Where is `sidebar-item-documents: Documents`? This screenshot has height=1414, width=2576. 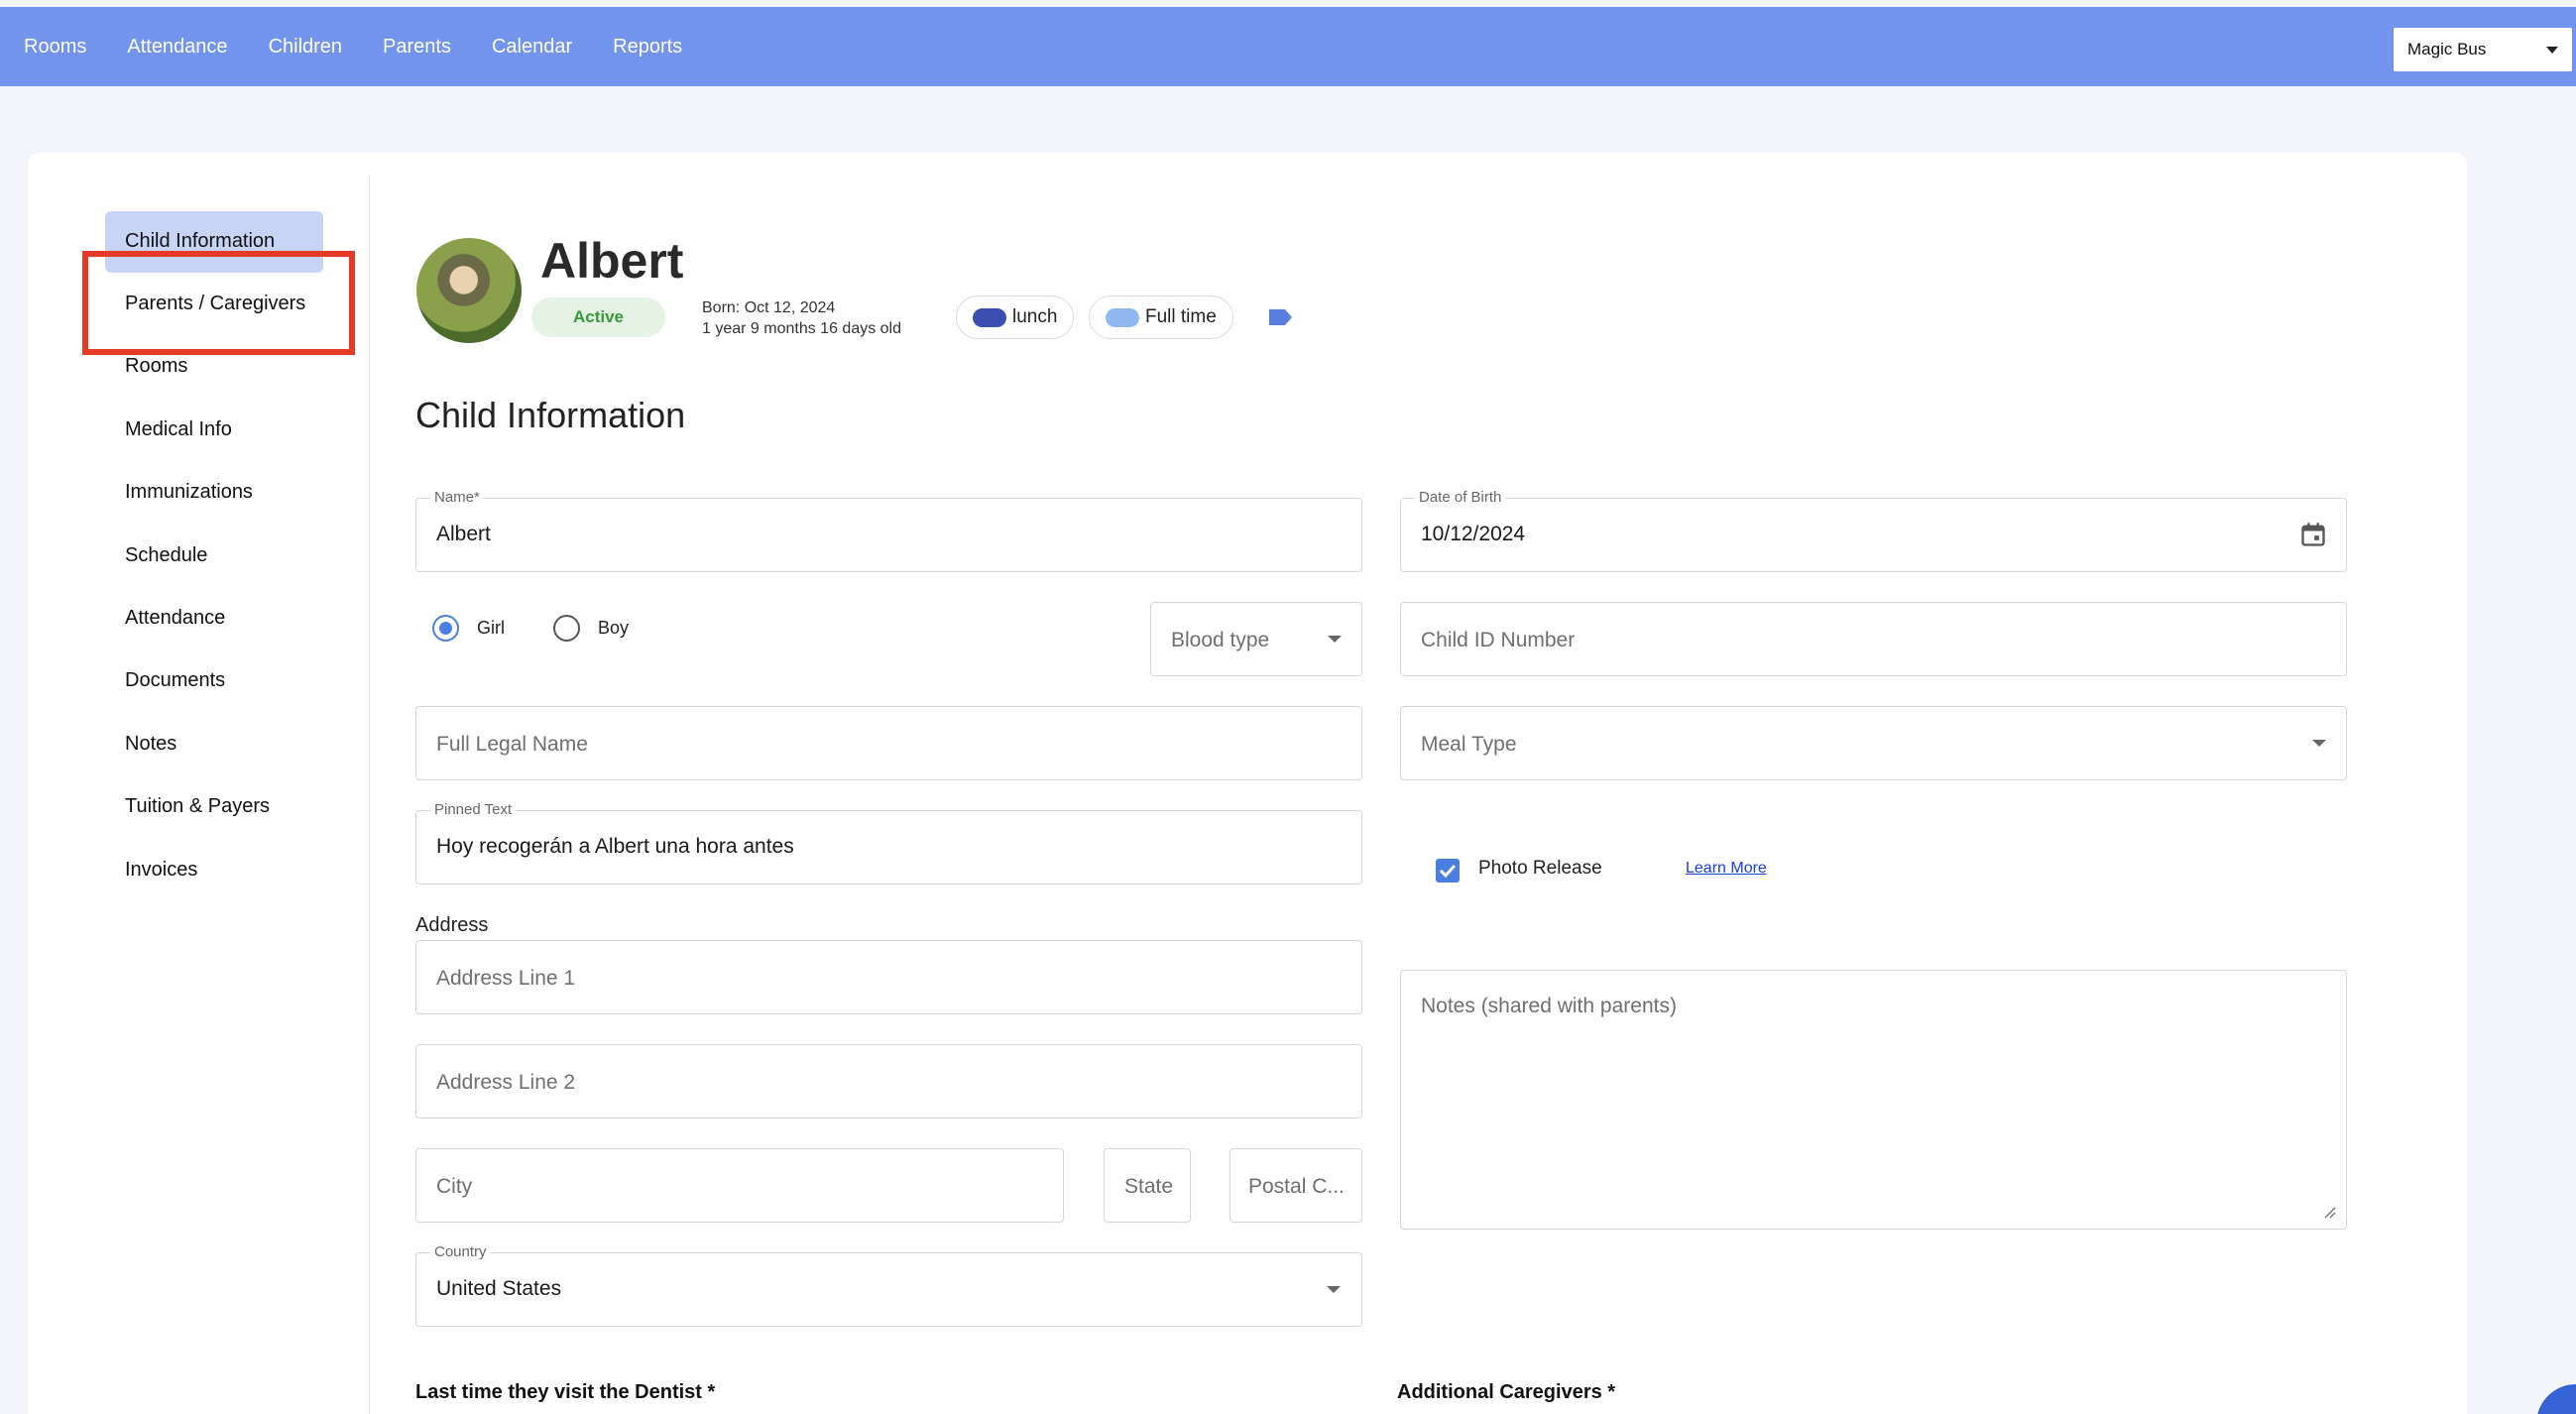
sidebar-item-documents: Documents is located at coordinates (175, 680).